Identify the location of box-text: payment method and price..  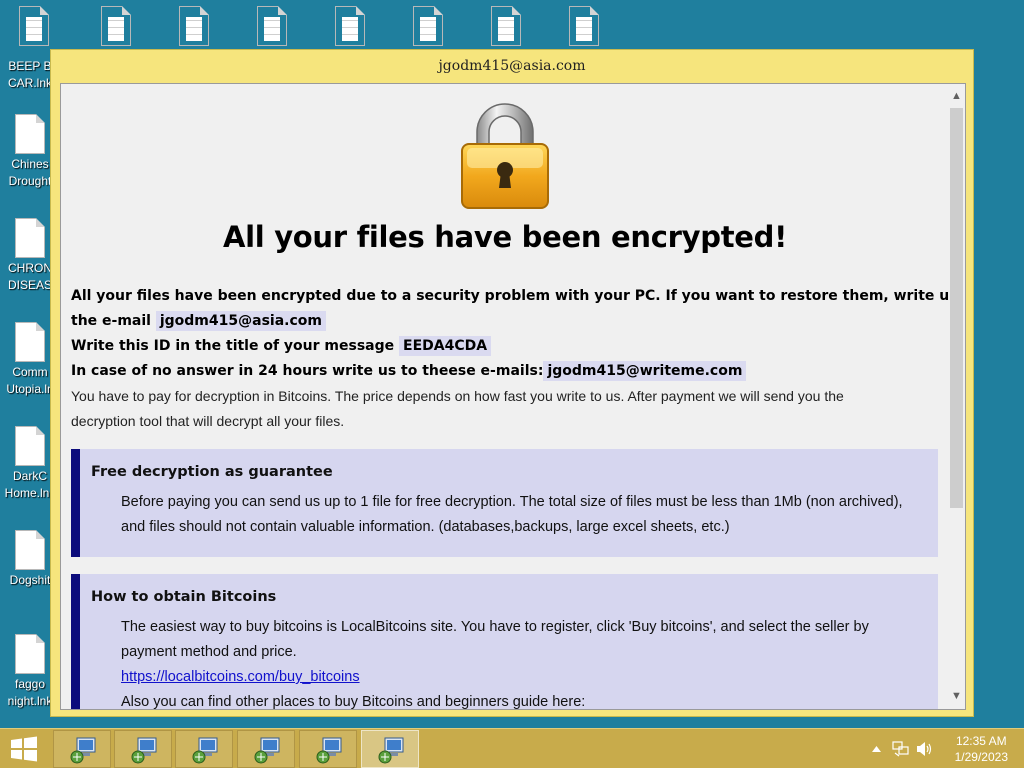
(209, 652).